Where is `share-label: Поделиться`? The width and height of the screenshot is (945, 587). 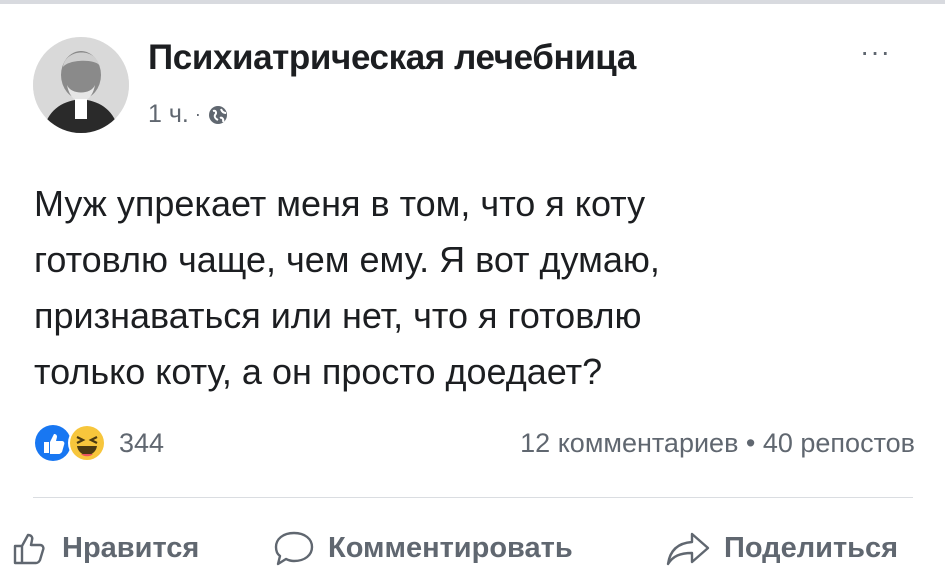 share-label: Поделиться is located at coordinates (811, 547).